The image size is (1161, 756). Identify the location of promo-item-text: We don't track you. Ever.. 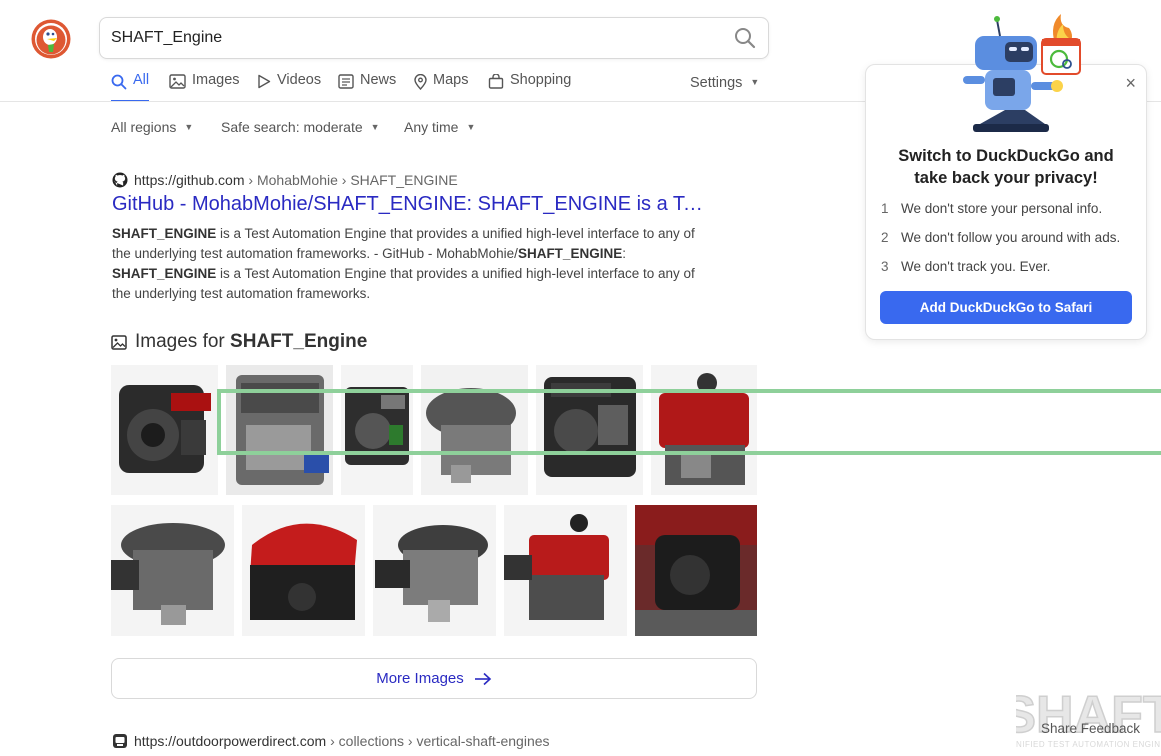
(976, 266).